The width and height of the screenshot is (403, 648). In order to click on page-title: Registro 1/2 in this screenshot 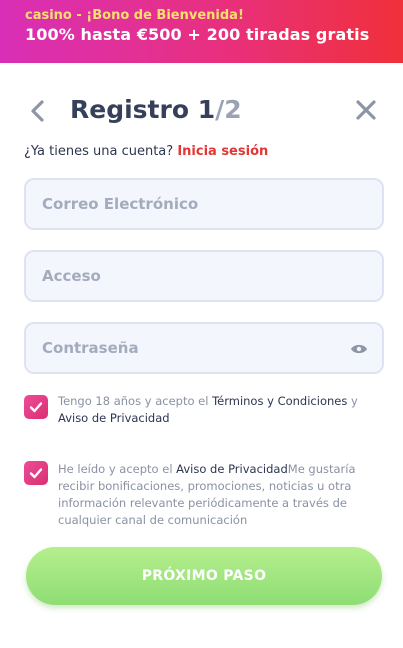, I will do `click(156, 110)`.